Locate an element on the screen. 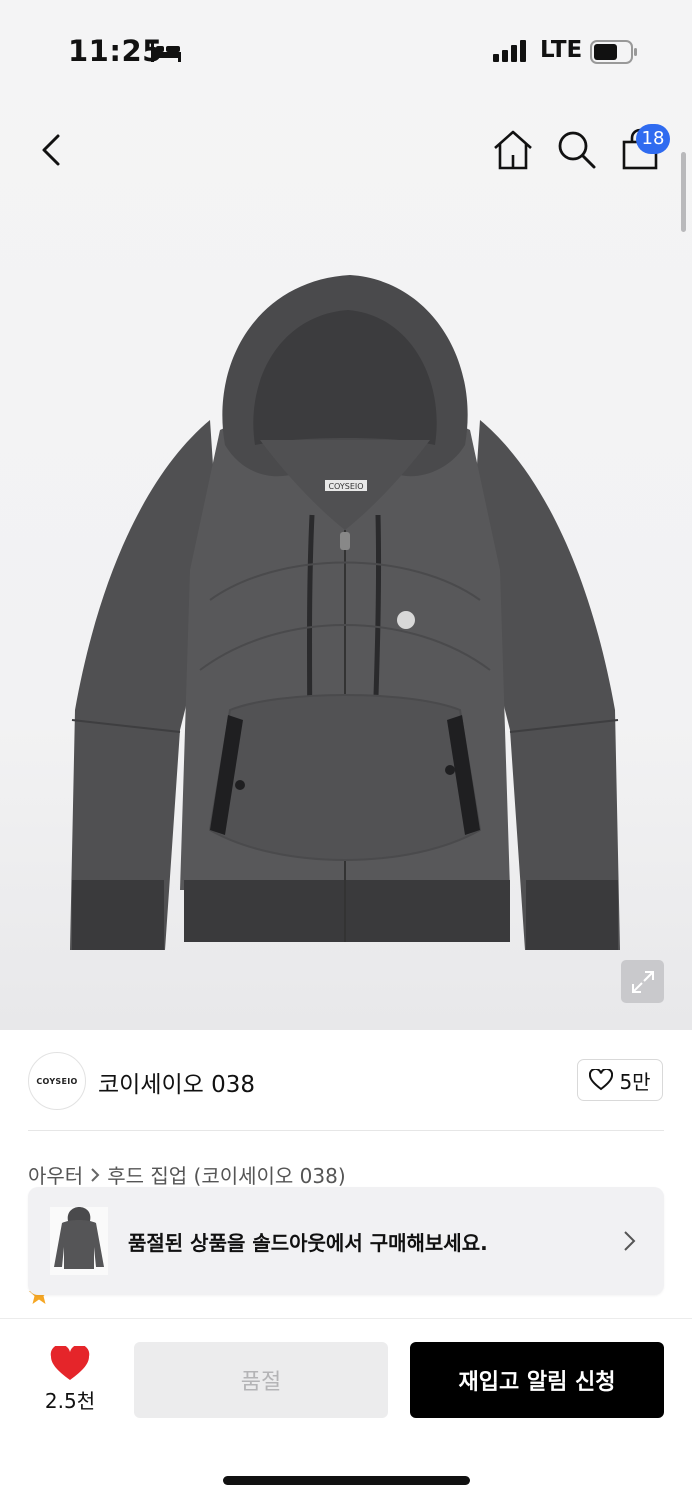  scrollbar is located at coordinates (683, 192).